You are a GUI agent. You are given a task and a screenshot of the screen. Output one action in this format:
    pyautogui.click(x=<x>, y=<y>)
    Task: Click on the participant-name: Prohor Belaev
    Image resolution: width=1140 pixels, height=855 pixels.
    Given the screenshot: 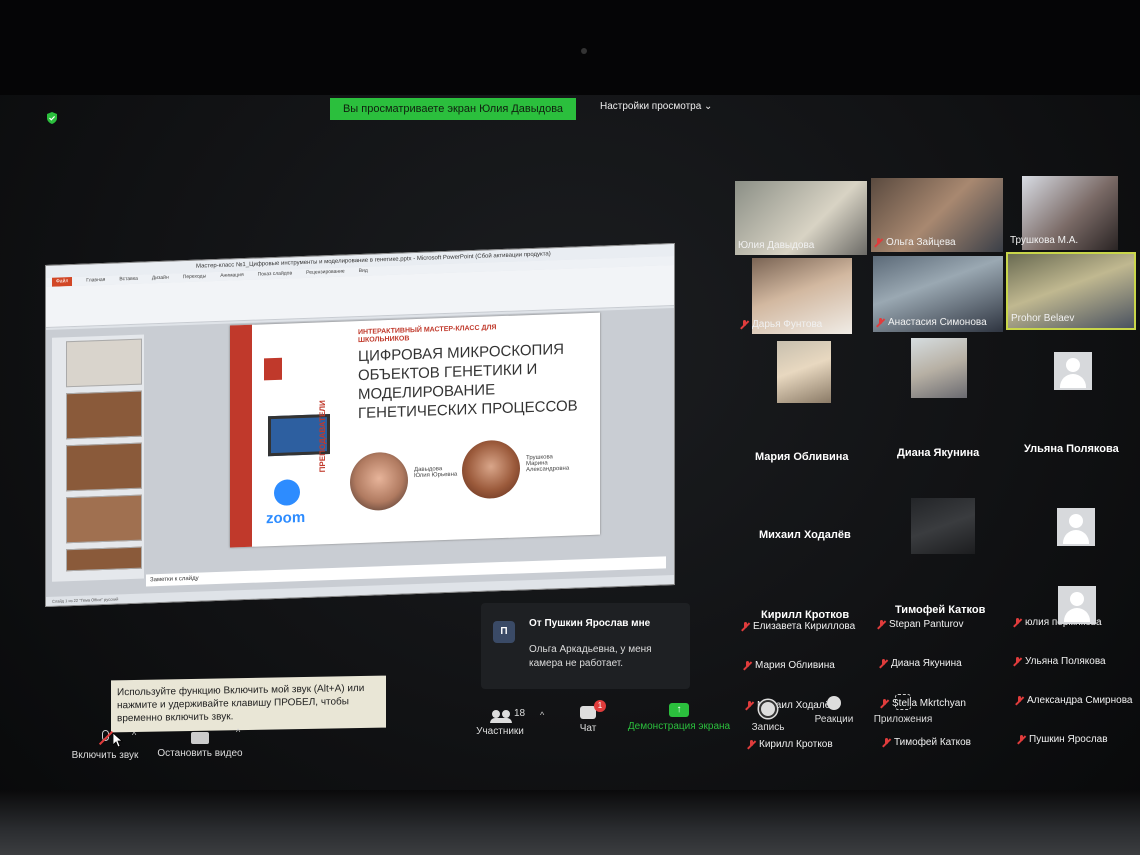 What is the action you would take?
    pyautogui.click(x=1043, y=318)
    